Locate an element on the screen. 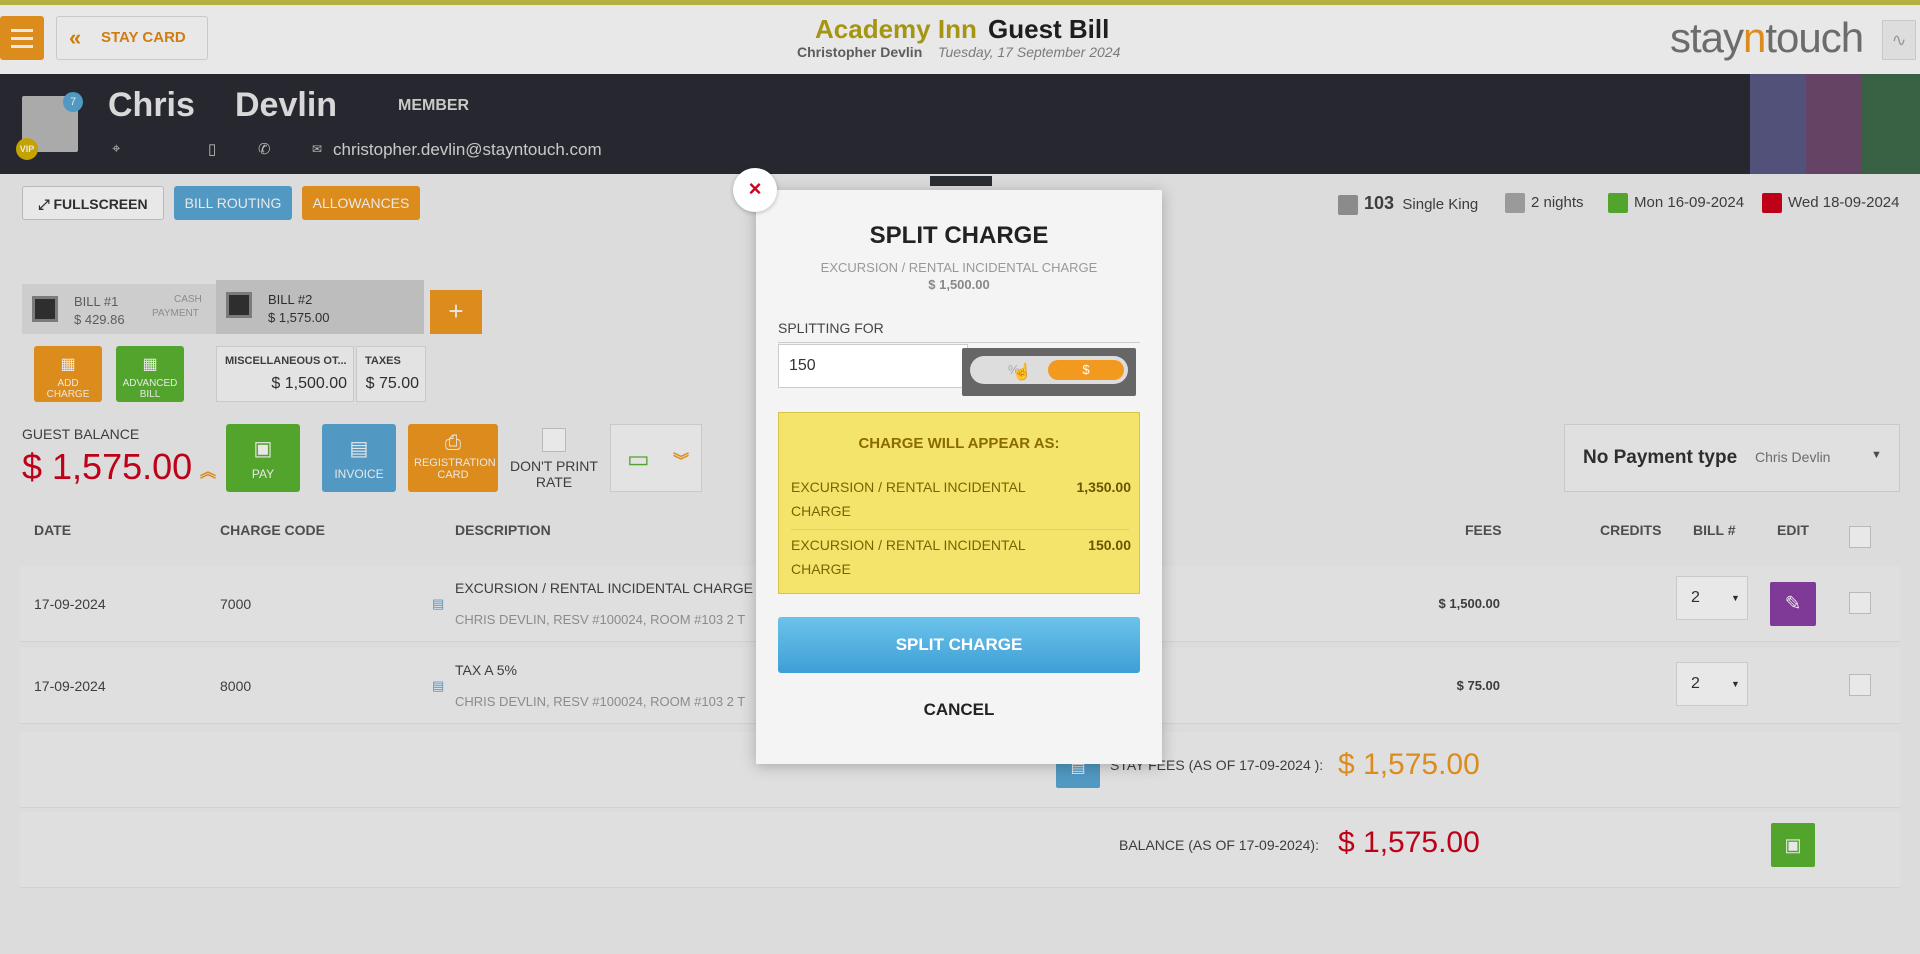  splitting-amount-input is located at coordinates (873, 366).